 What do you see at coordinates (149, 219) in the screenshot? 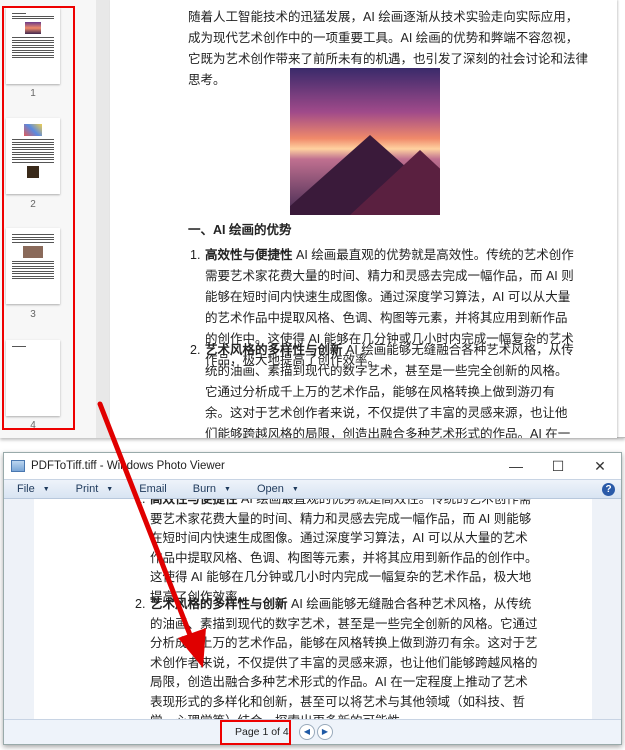
I see `panel-splitter` at bounding box center [149, 219].